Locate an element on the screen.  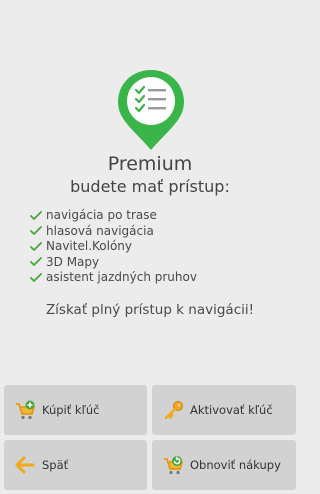
arrow-left-icon is located at coordinates (25, 465).